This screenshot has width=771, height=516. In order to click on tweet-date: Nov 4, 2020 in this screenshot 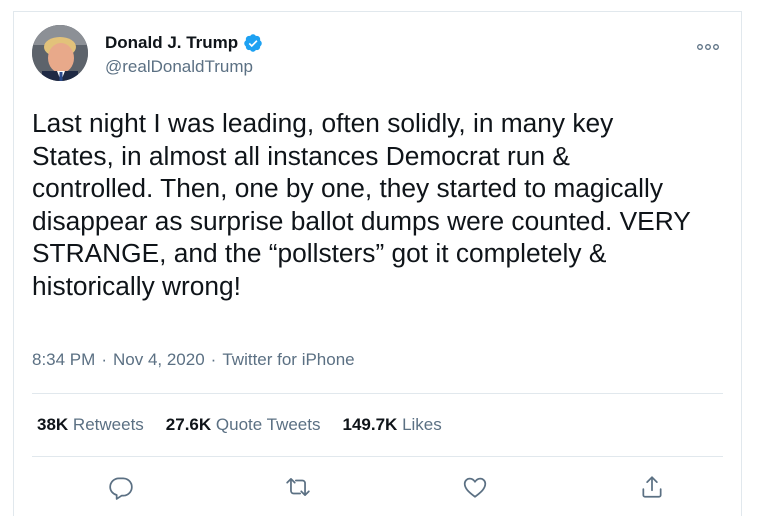, I will do `click(159, 360)`.